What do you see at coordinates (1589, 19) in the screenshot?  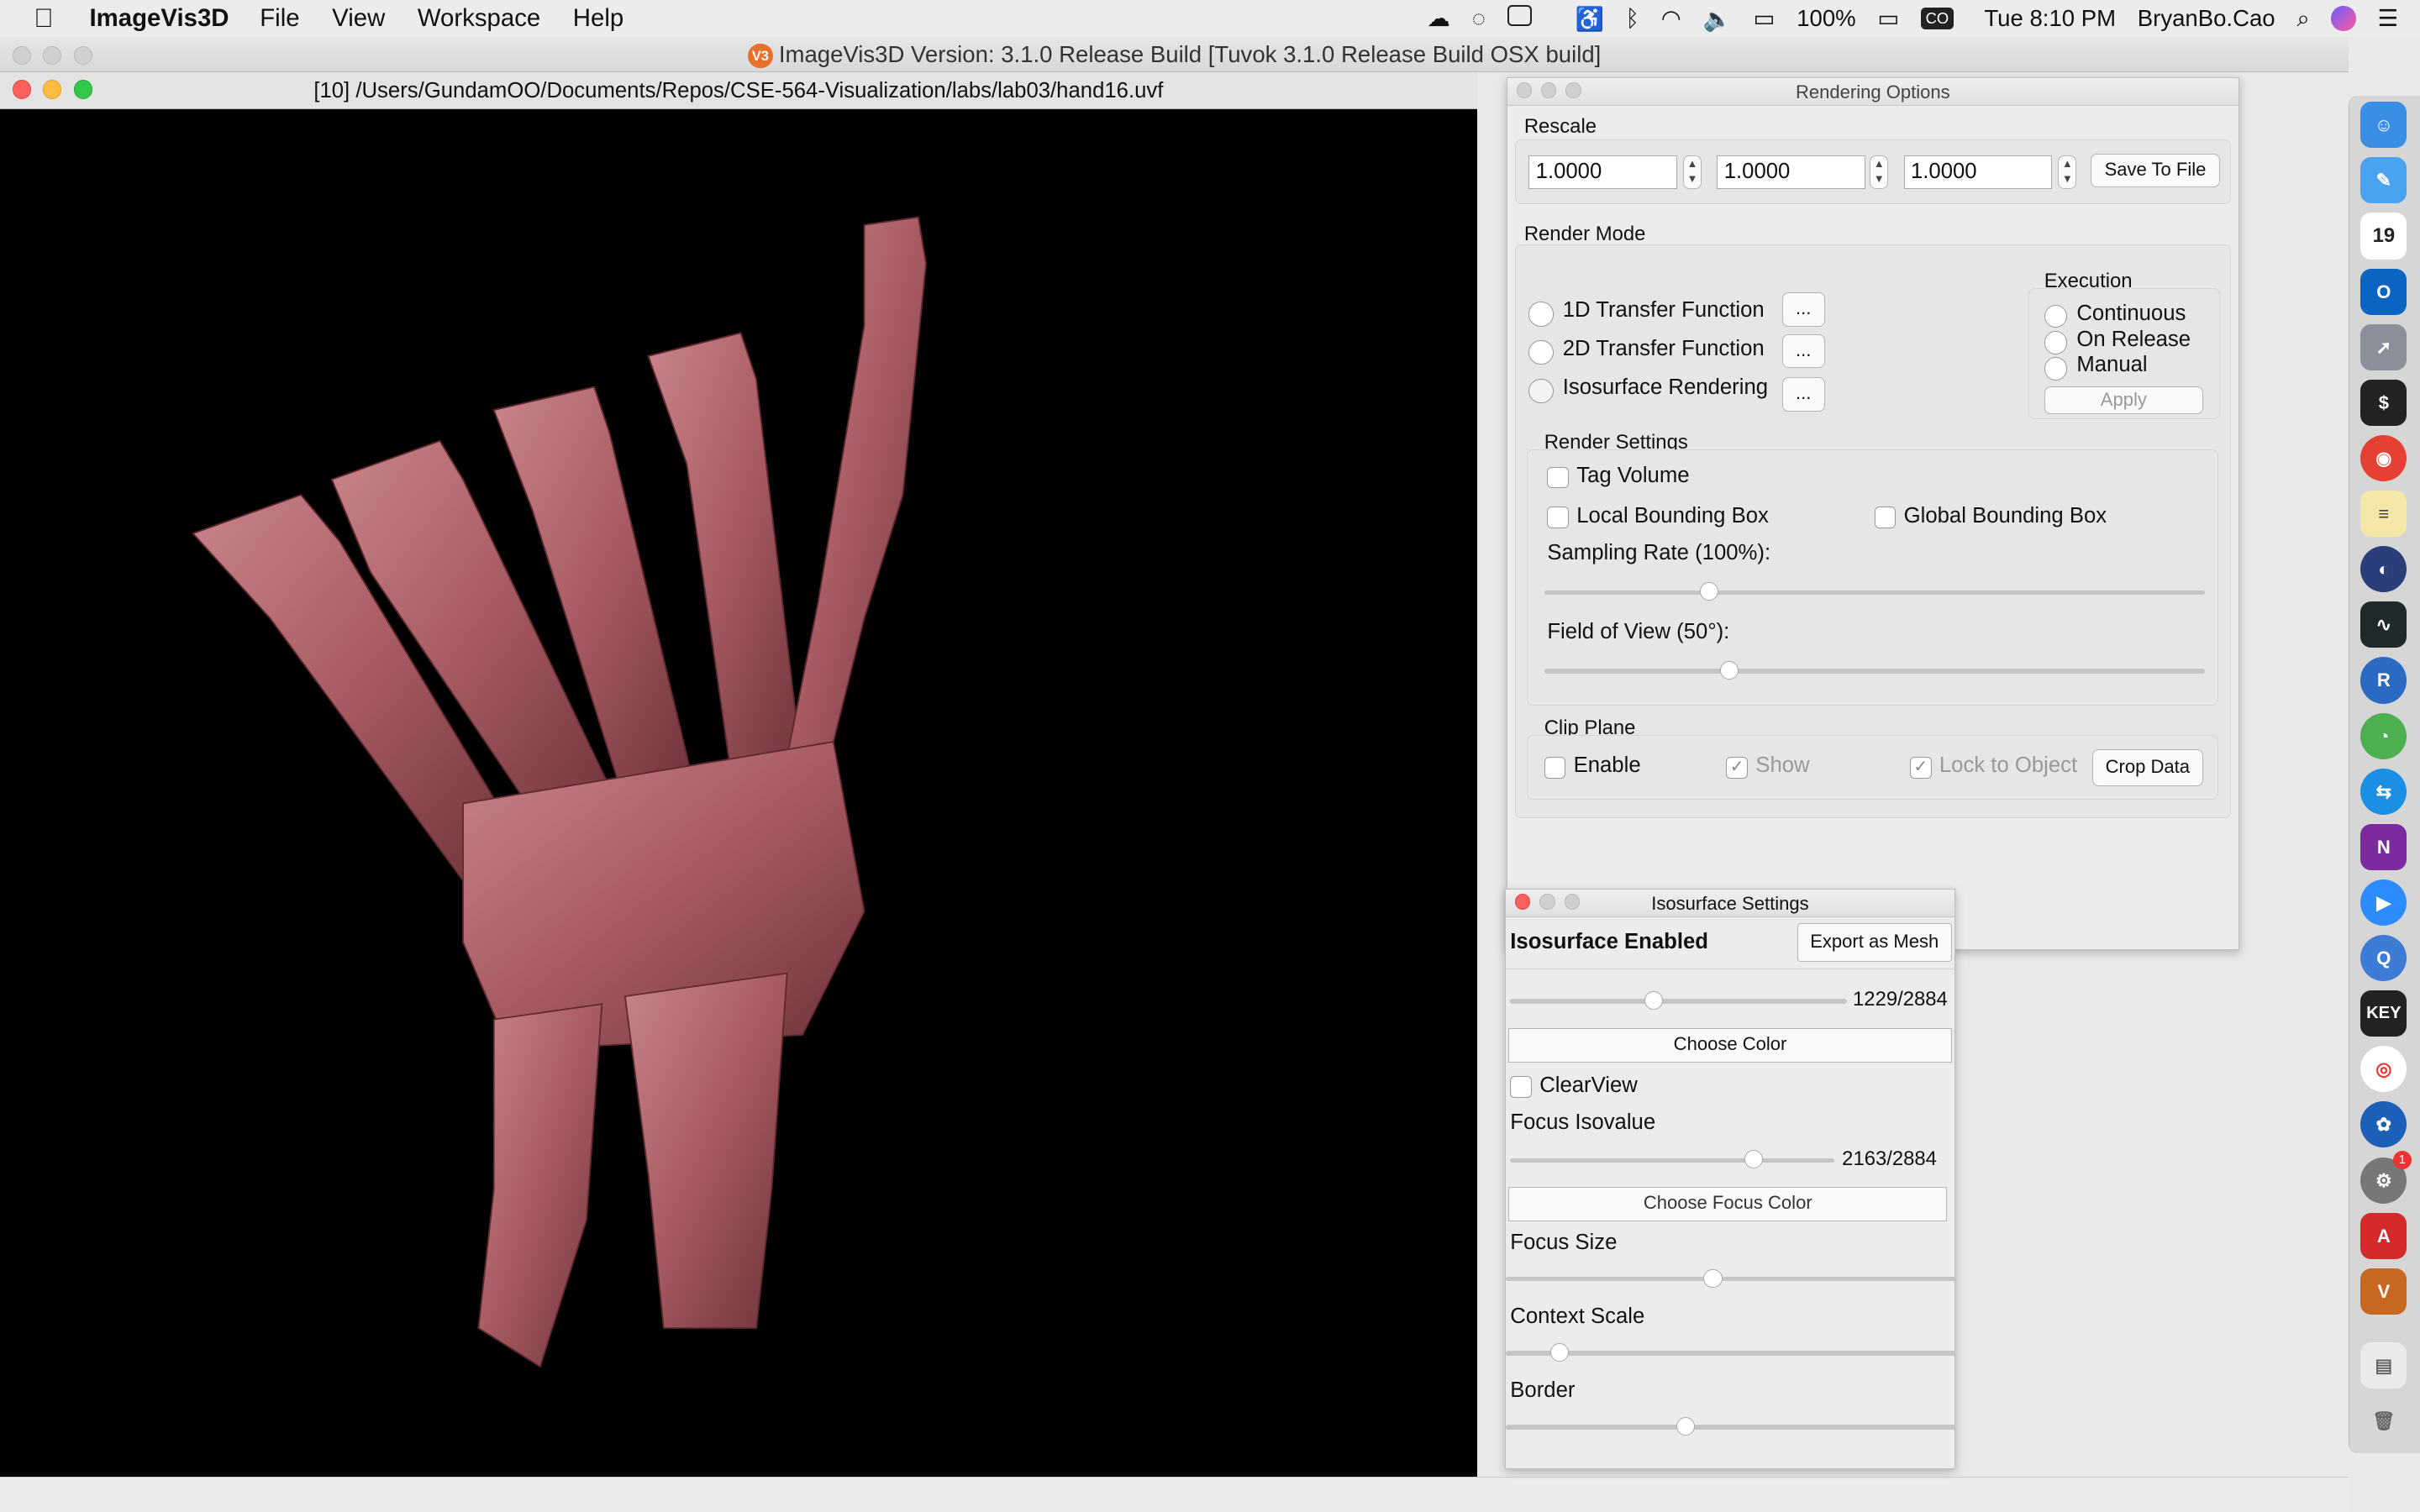 I see `accessibility-icon: ♿` at bounding box center [1589, 19].